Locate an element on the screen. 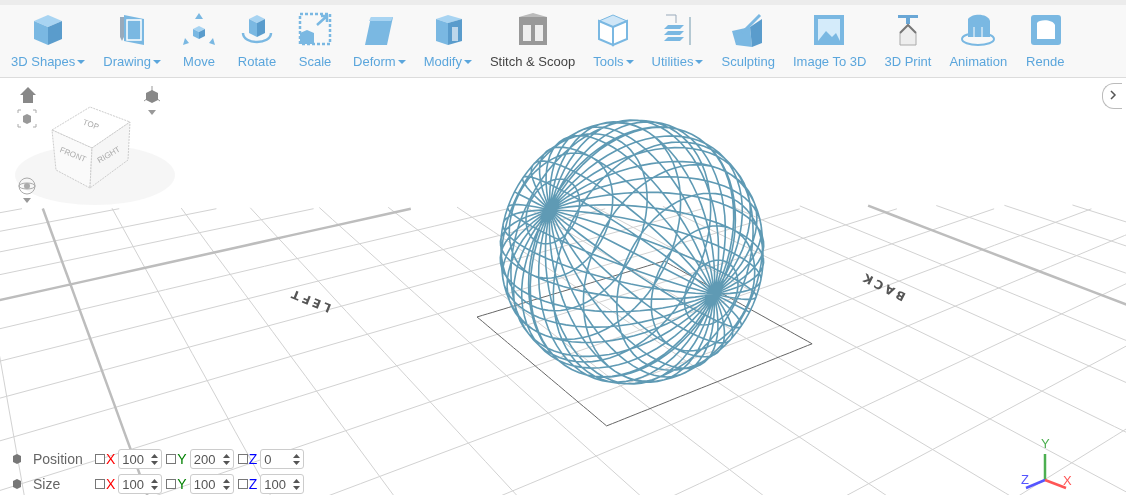  number-field: 0 is located at coordinates (282, 459).